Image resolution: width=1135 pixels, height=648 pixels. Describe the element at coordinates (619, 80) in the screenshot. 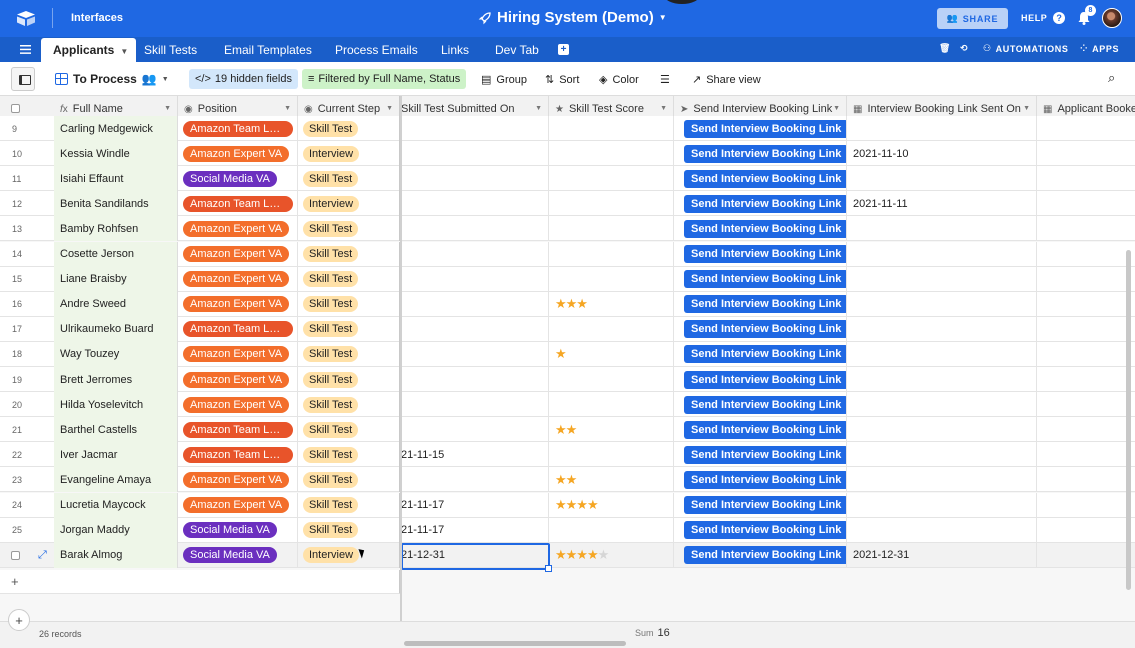

I see `color-button: ◈ Color` at that location.